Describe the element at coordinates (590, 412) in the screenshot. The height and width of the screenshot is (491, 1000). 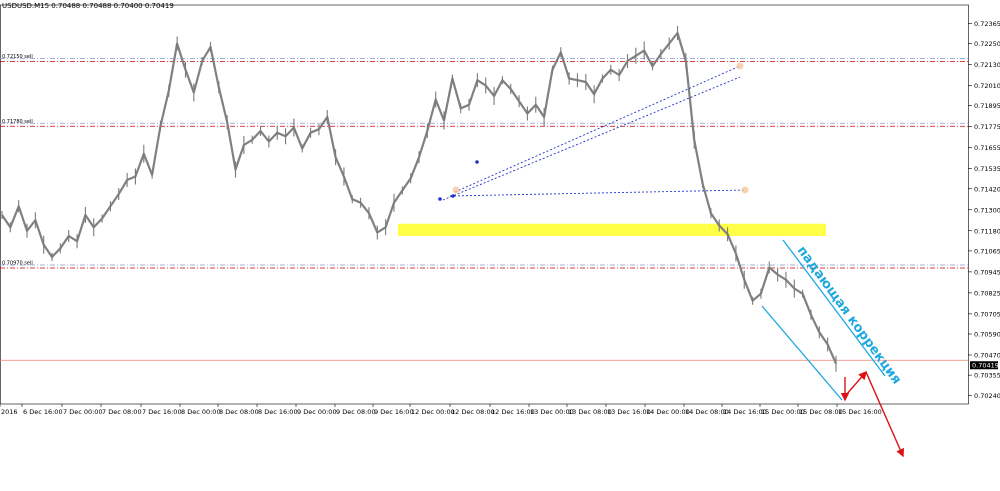
I see `x-tick-label: 13 Dec 08:00` at that location.